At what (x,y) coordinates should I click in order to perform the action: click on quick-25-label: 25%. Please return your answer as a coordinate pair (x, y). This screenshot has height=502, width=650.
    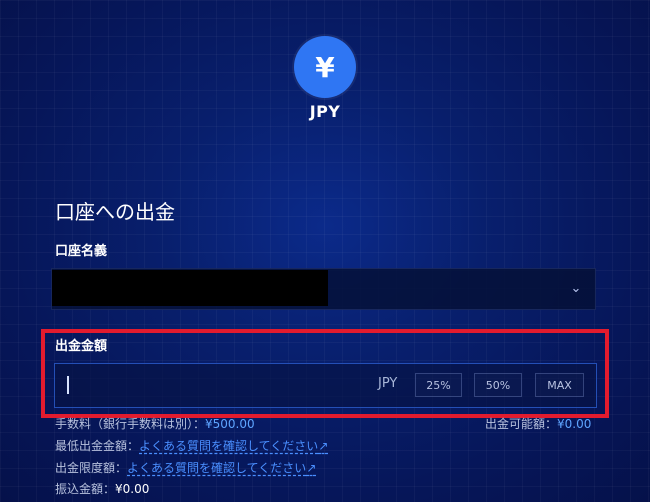
    Looking at the image, I should click on (438, 385).